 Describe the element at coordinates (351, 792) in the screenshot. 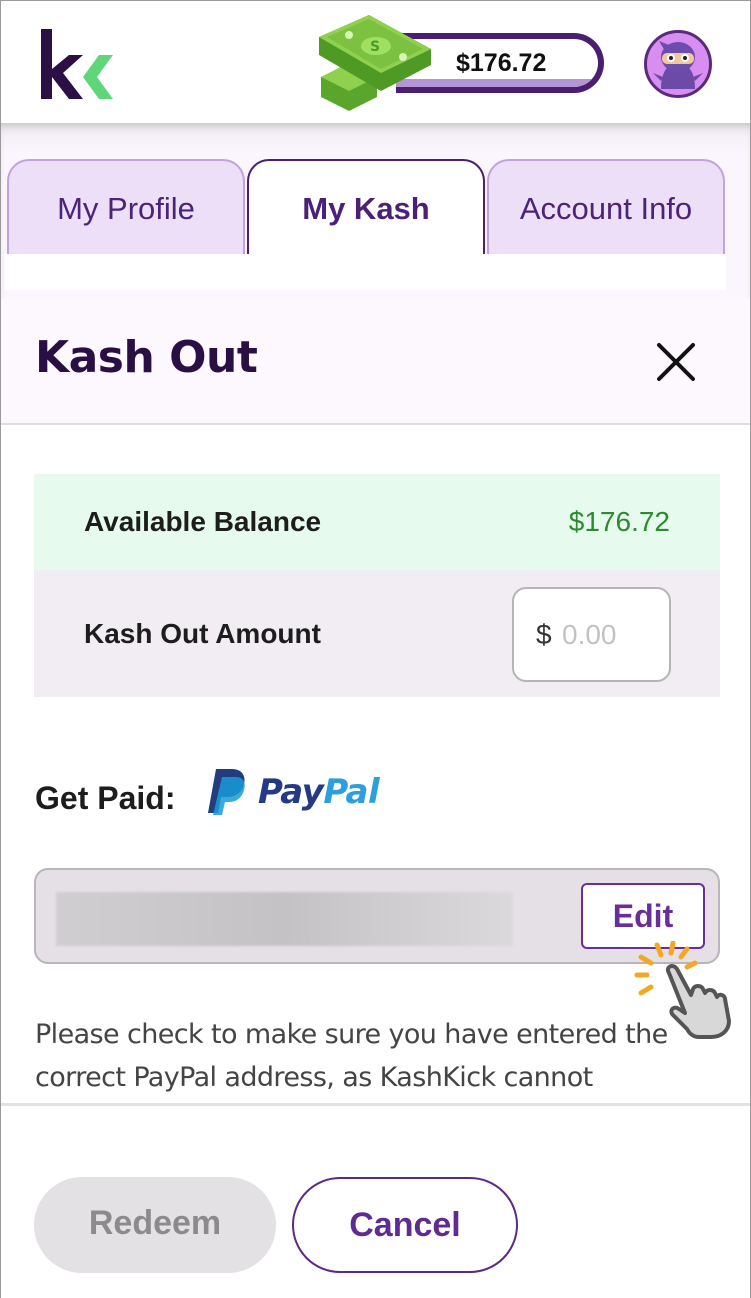

I see `paypal-pal-text: Pal` at that location.